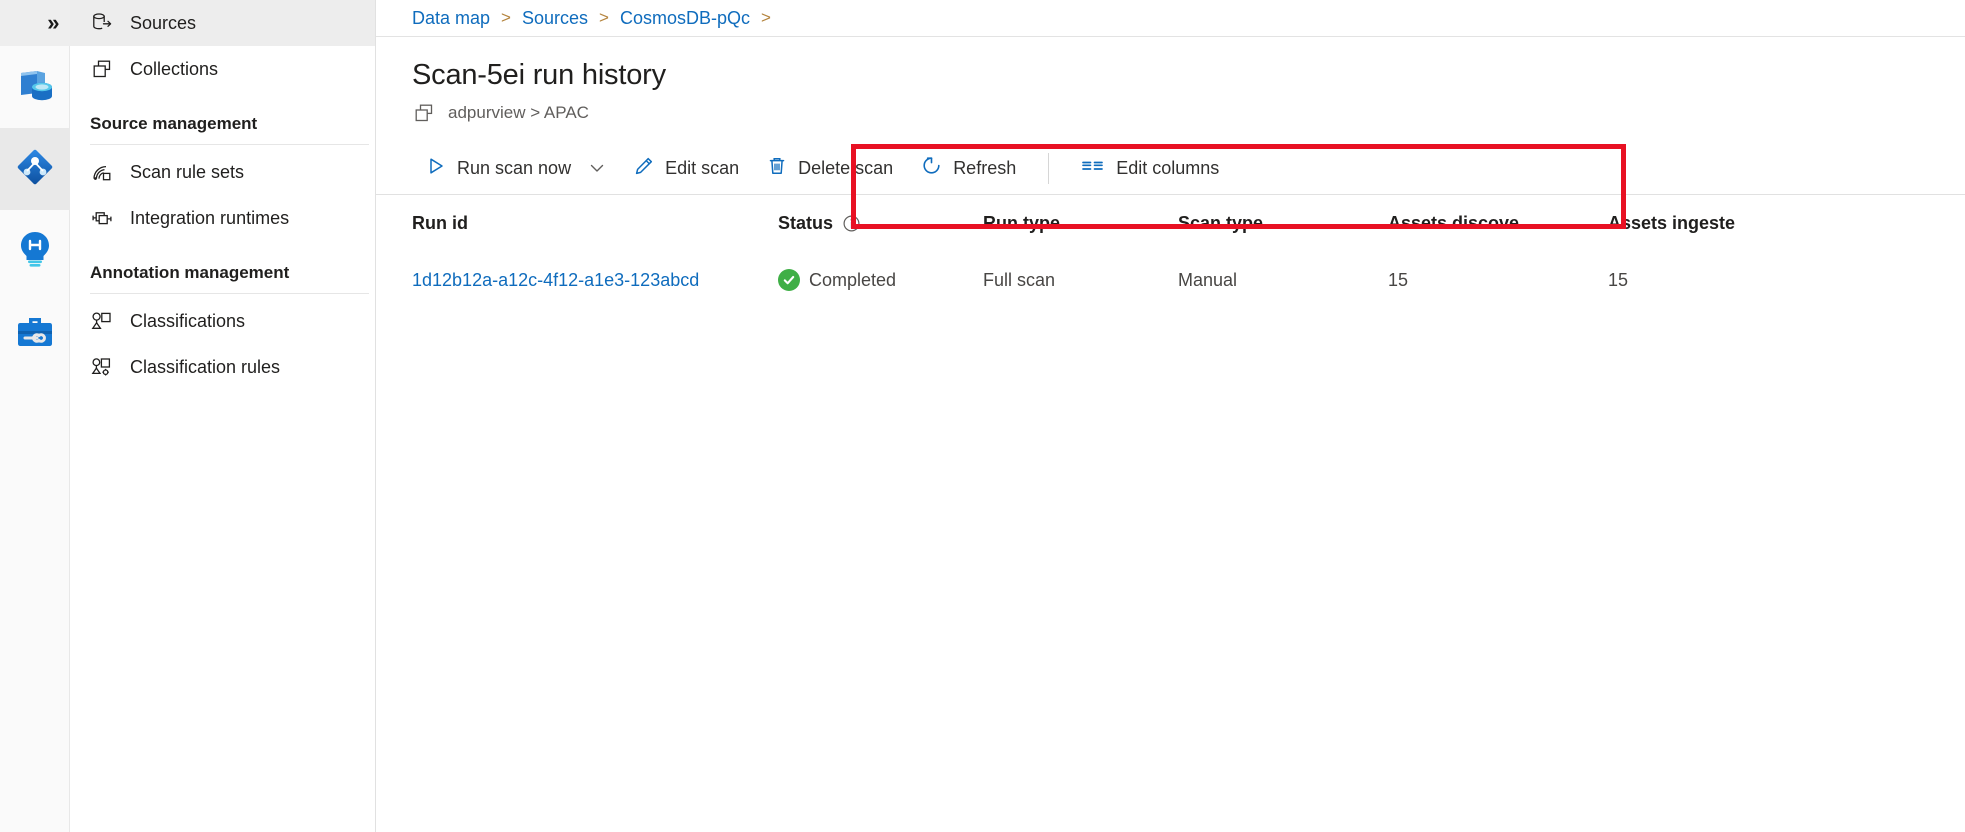 Image resolution: width=1965 pixels, height=832 pixels. What do you see at coordinates (436, 168) in the screenshot?
I see `play-icon` at bounding box center [436, 168].